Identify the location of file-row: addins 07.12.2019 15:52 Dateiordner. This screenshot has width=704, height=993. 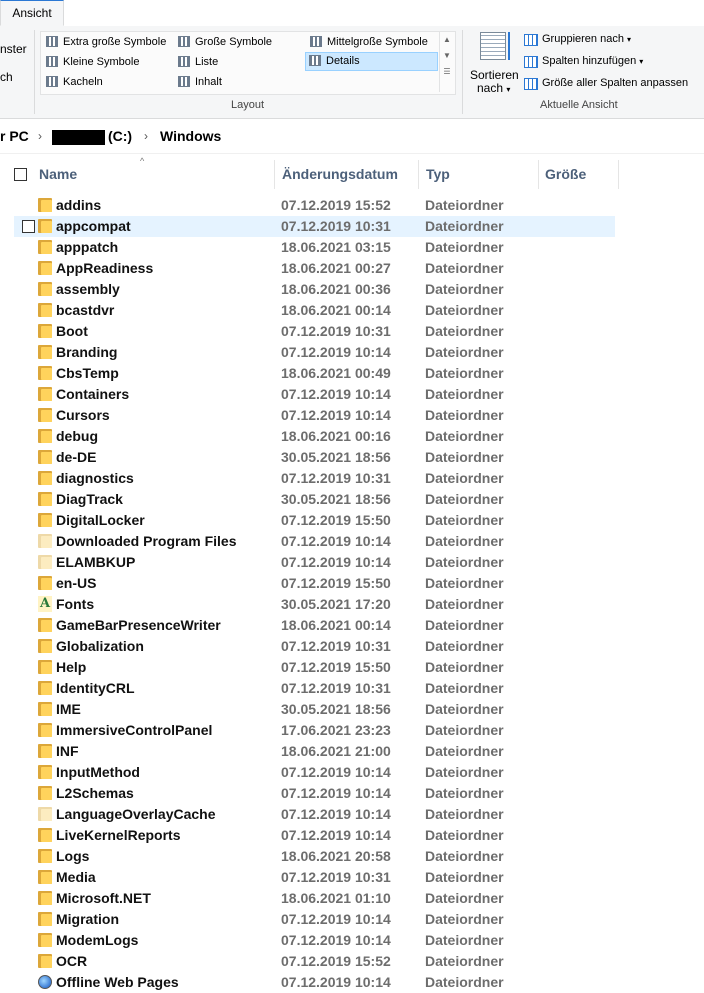
(314, 205).